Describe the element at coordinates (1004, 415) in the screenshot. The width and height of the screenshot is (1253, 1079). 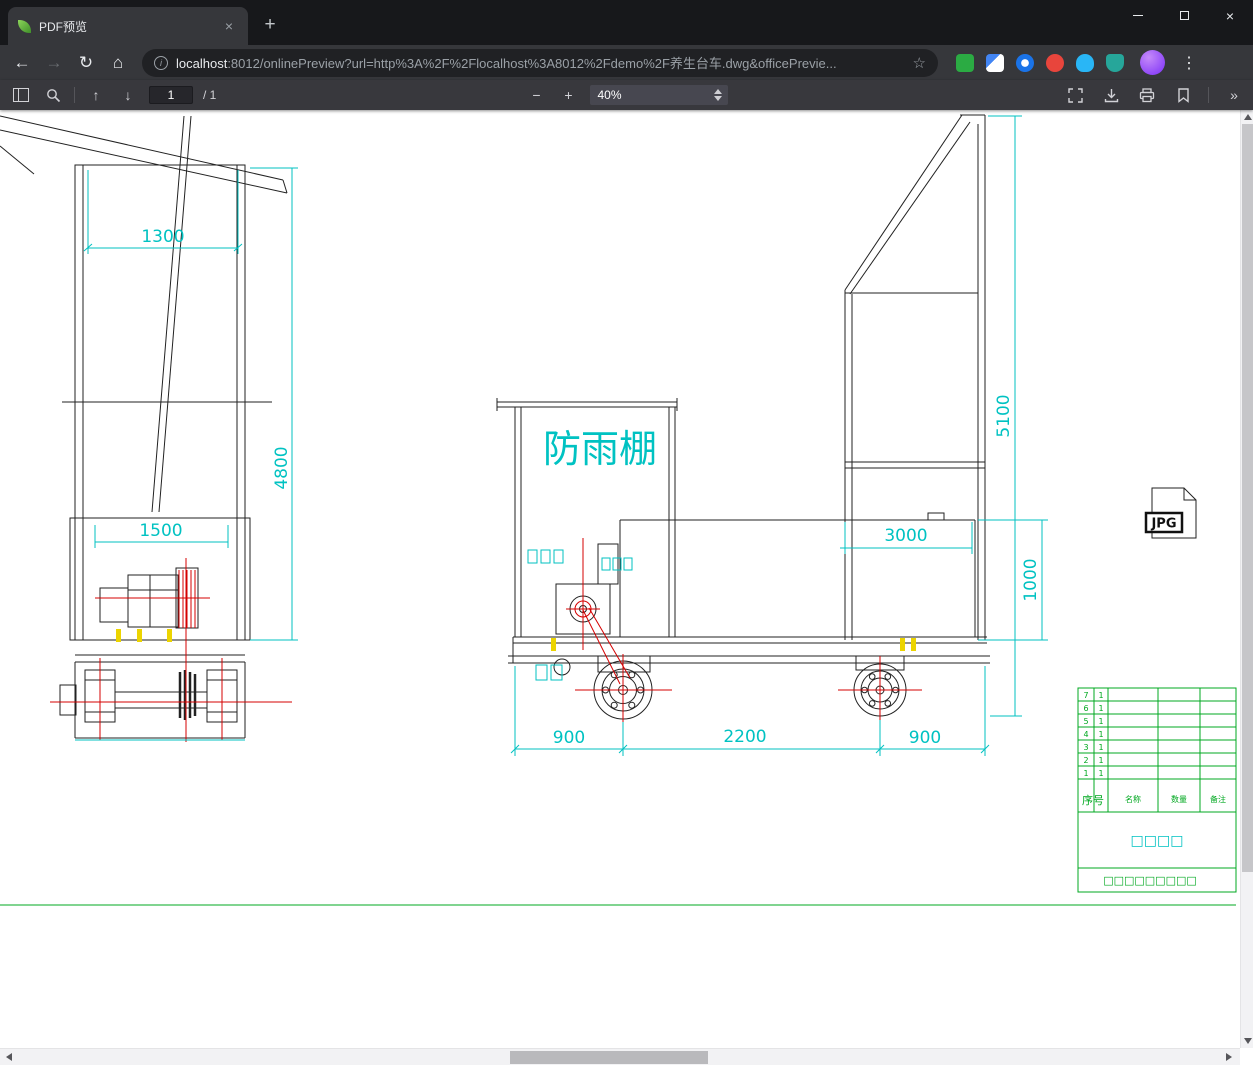
I see `dim-label-5100: 5100` at that location.